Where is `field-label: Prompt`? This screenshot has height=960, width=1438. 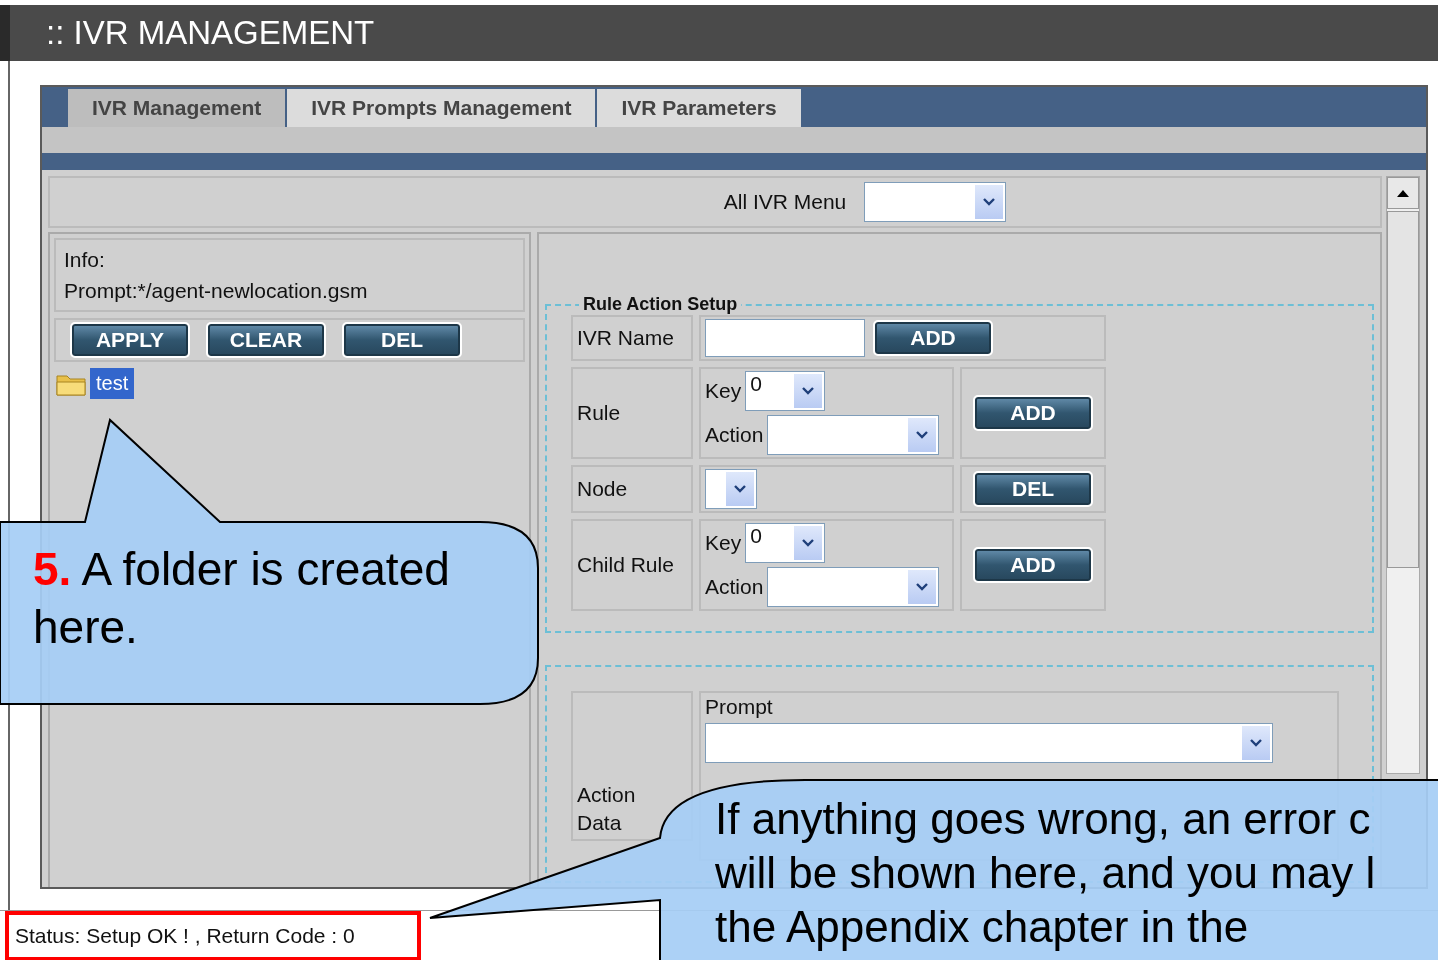 field-label: Prompt is located at coordinates (739, 707).